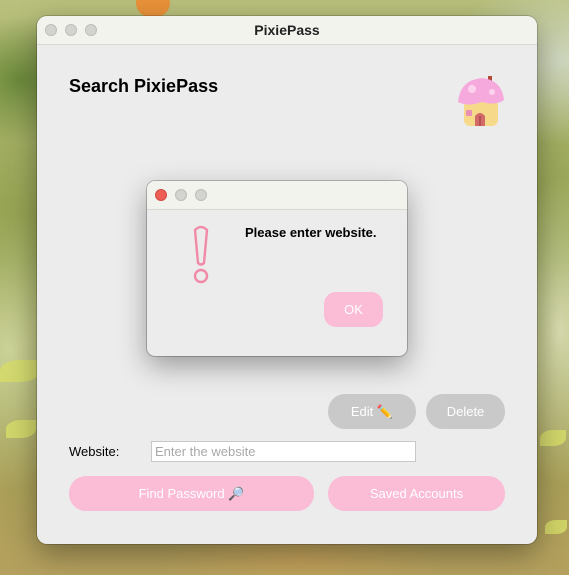 This screenshot has width=569, height=575. What do you see at coordinates (181, 195) in the screenshot?
I see `dialog-minimize-button` at bounding box center [181, 195].